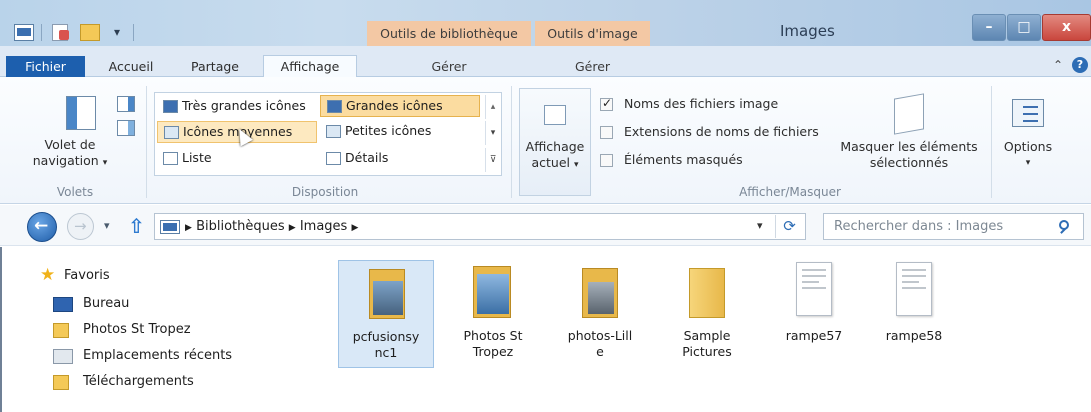  I want to click on checkbox-label-hidden: Éléments masqués, so click(683, 159).